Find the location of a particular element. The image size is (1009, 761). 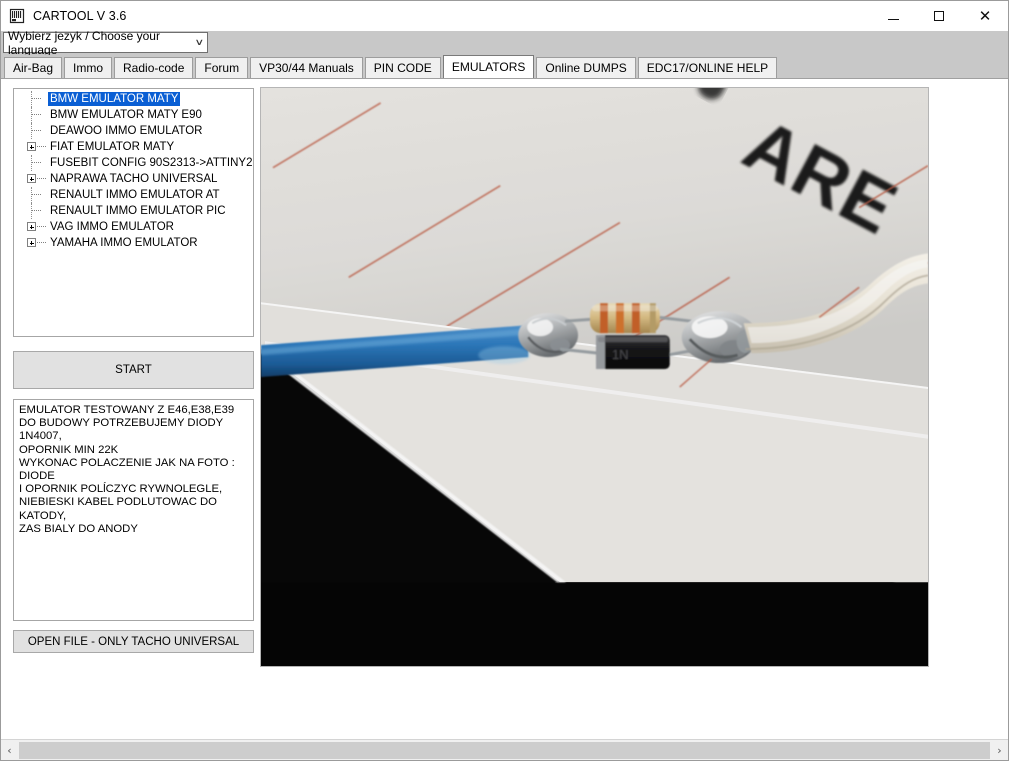

tree-item-label: RENAULT IMMO EMULATOR AT is located at coordinates (135, 195).